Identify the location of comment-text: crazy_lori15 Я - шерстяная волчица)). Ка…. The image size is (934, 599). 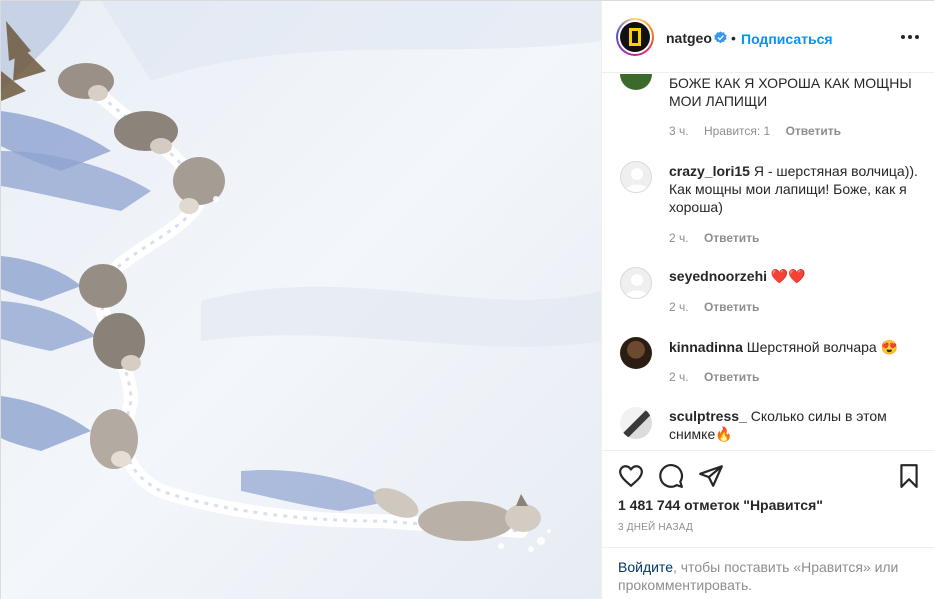
(793, 189).